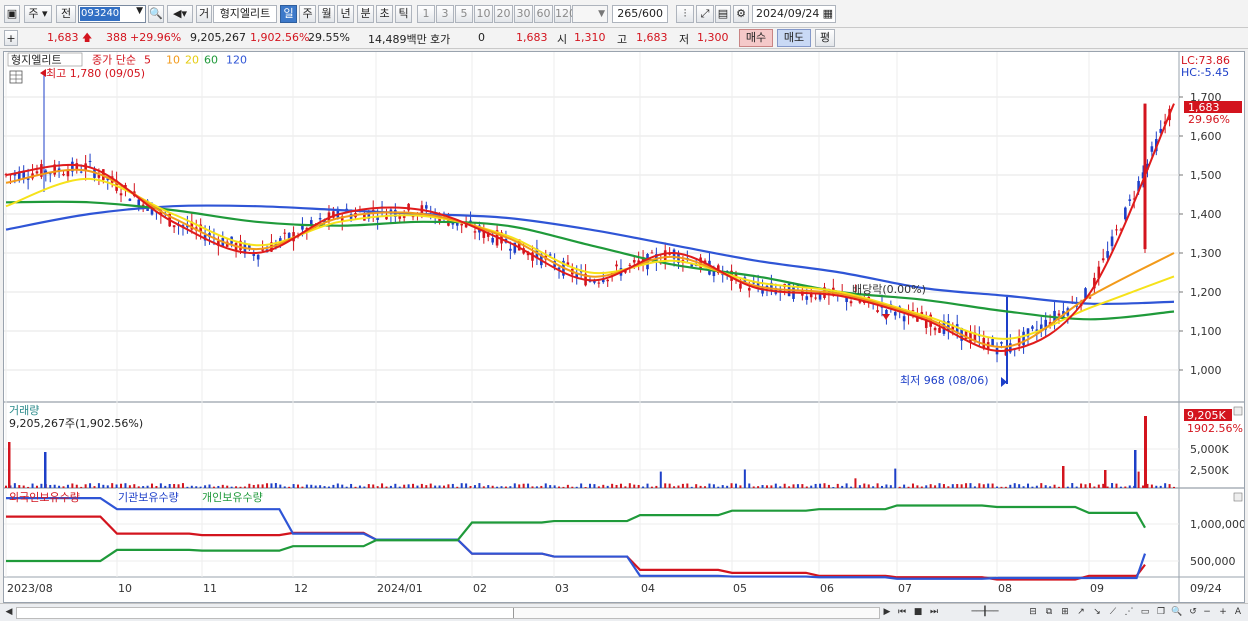 This screenshot has height=621, width=1248. What do you see at coordinates (9, 613) in the screenshot?
I see `scroll-left-icon: ◀` at bounding box center [9, 613].